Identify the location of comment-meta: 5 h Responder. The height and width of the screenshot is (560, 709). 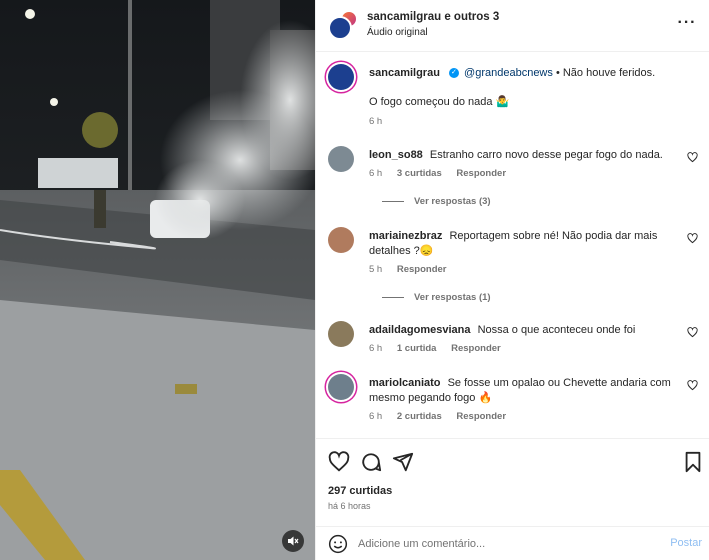
(413, 269).